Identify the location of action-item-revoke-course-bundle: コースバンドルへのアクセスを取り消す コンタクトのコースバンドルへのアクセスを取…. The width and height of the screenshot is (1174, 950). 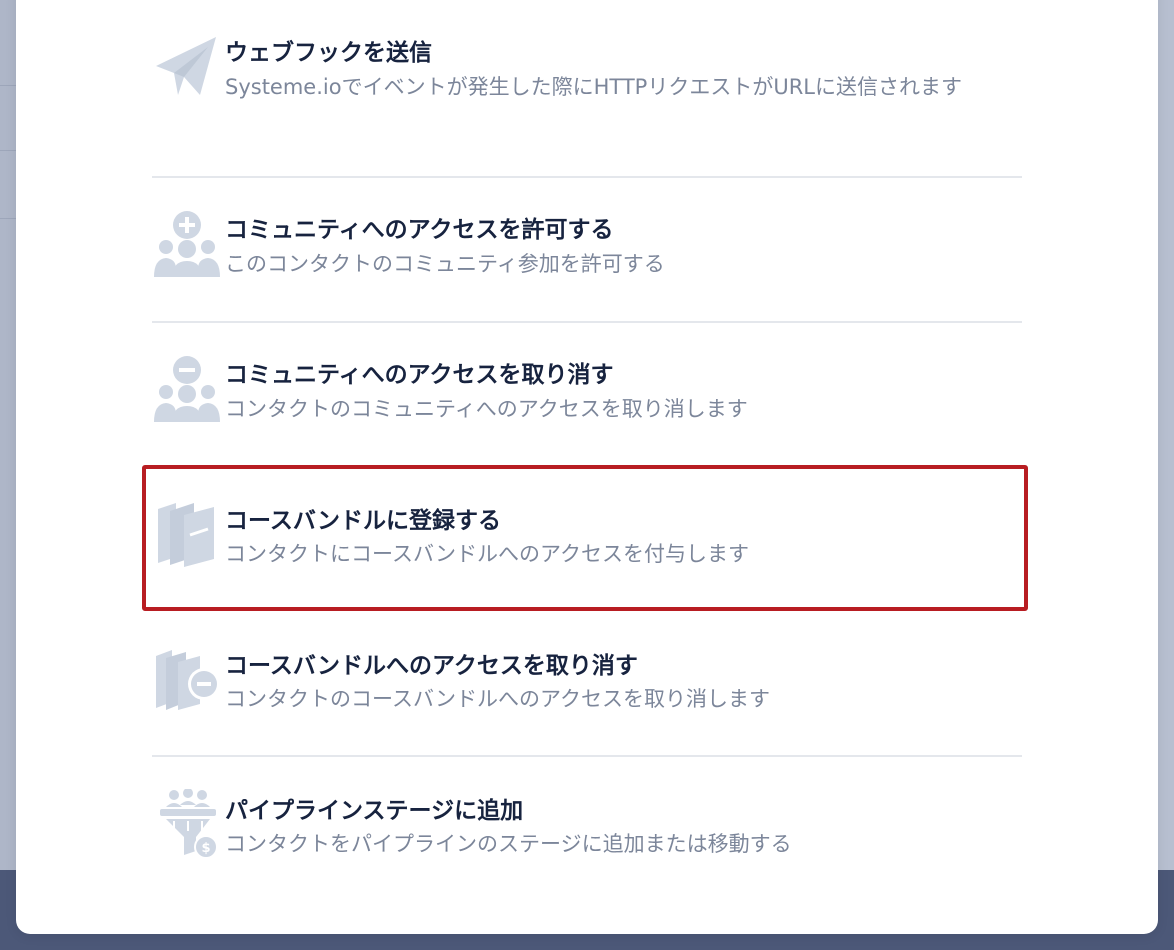
(571, 685).